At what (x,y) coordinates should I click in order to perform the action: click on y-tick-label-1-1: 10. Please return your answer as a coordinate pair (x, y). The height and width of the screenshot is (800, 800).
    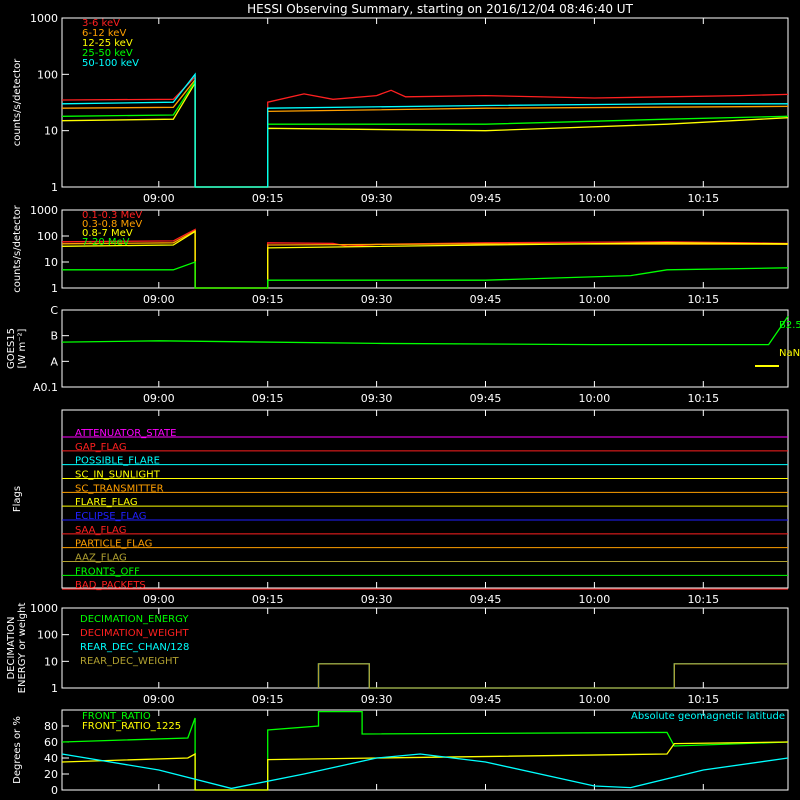
    Looking at the image, I should click on (51, 262).